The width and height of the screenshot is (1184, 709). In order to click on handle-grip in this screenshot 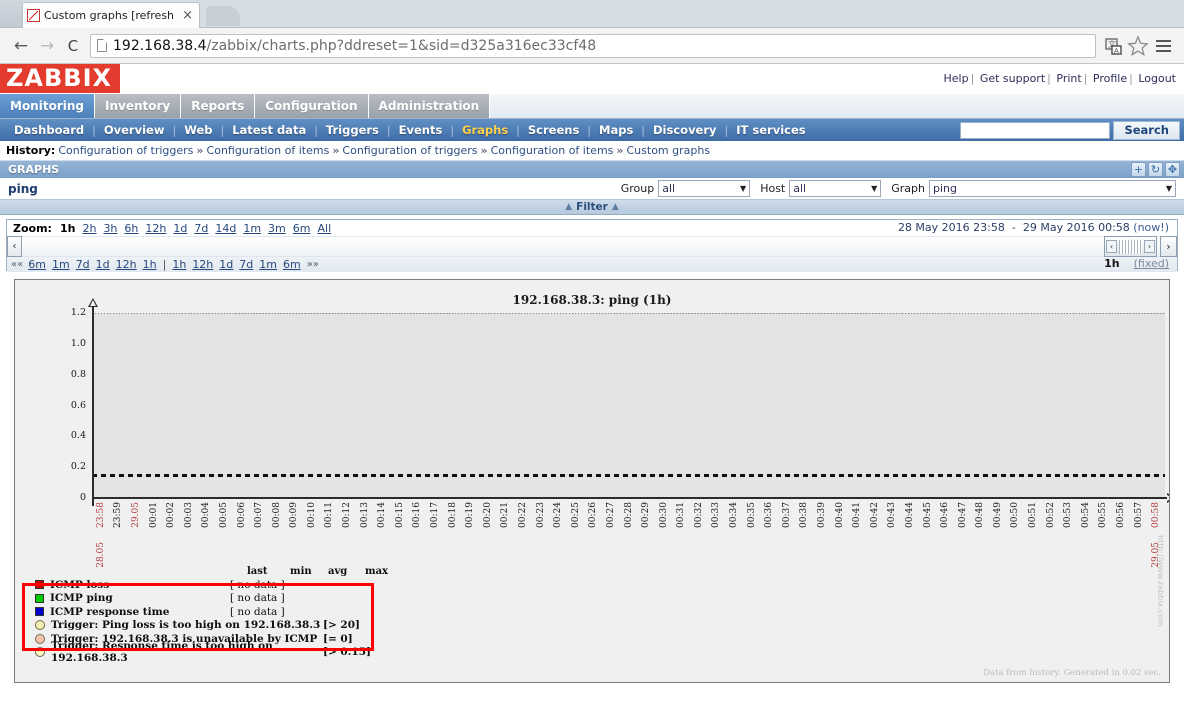, I will do `click(1130, 246)`.